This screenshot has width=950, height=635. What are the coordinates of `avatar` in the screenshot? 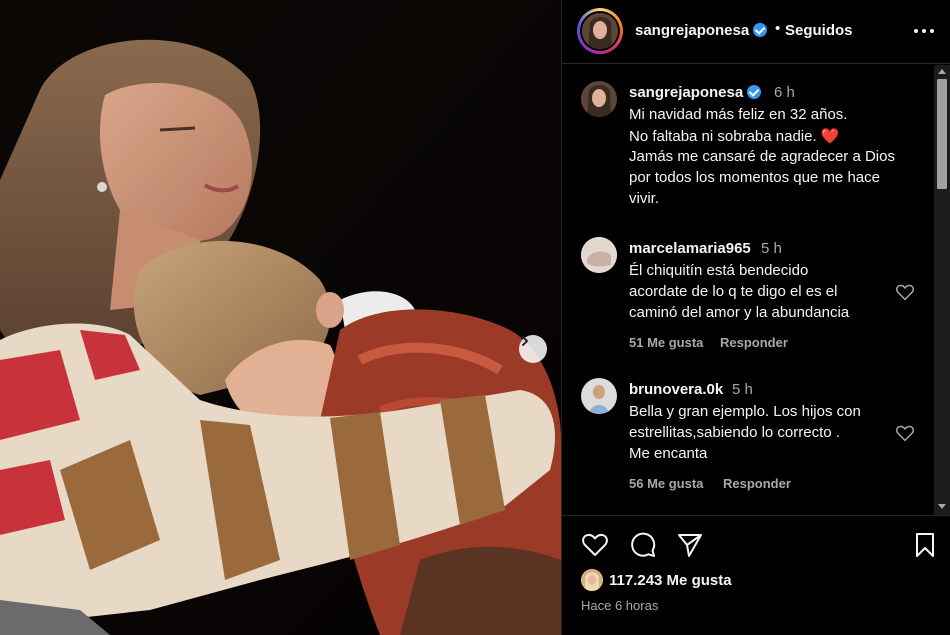 It's located at (600, 31).